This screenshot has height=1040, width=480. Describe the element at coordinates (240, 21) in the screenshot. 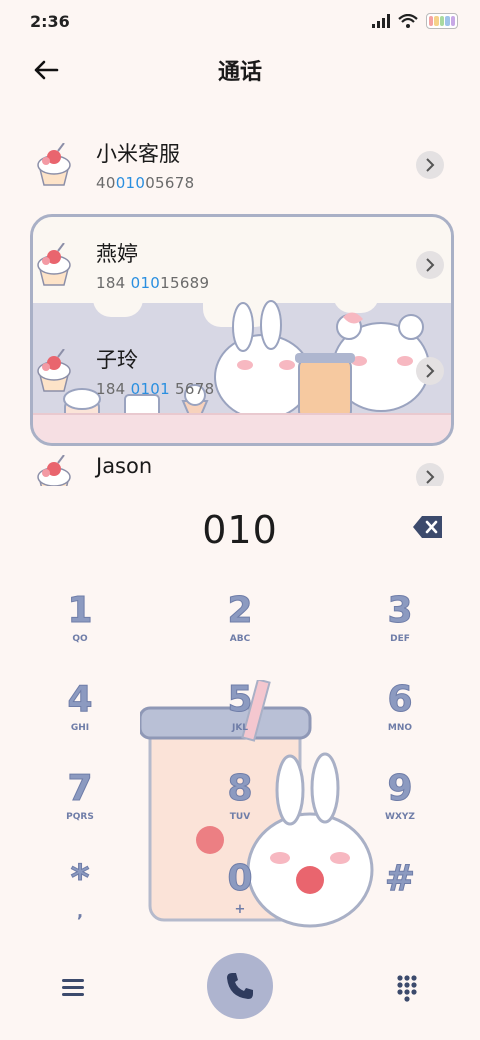

I see `status-bar: 2:36` at that location.